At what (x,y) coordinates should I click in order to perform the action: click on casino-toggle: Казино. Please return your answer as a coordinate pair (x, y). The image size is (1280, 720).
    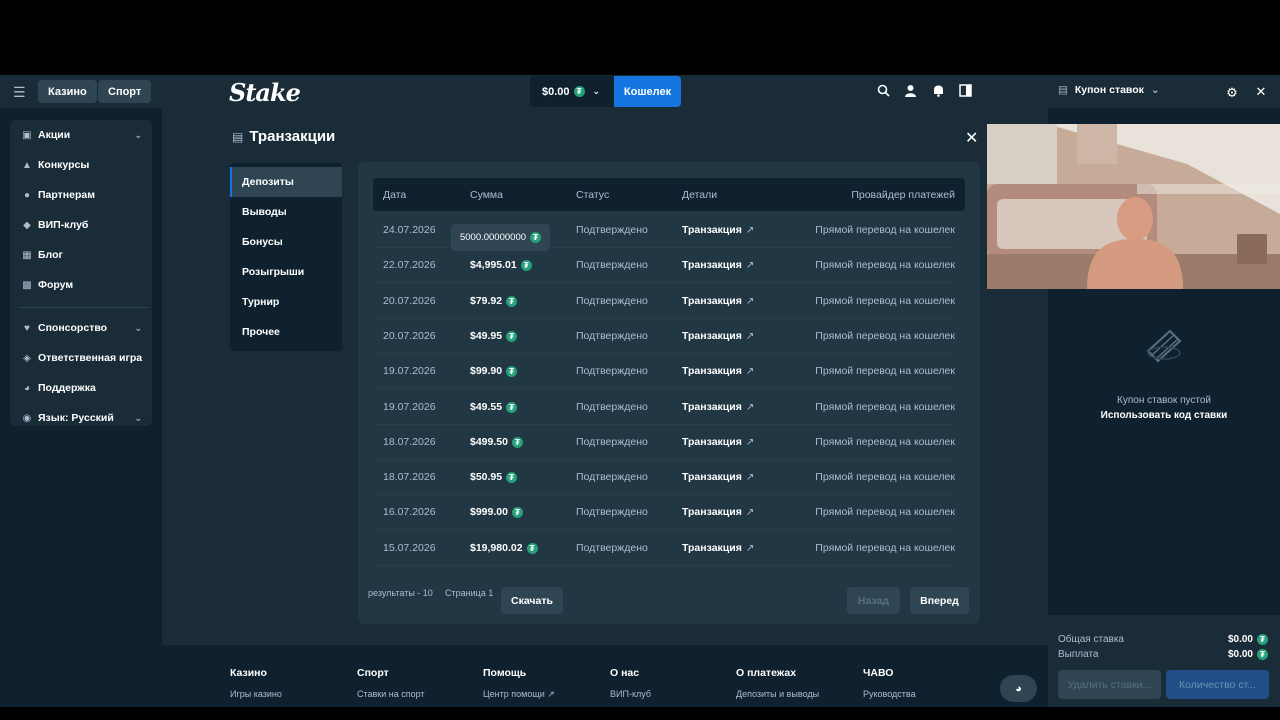
    Looking at the image, I should click on (67, 91).